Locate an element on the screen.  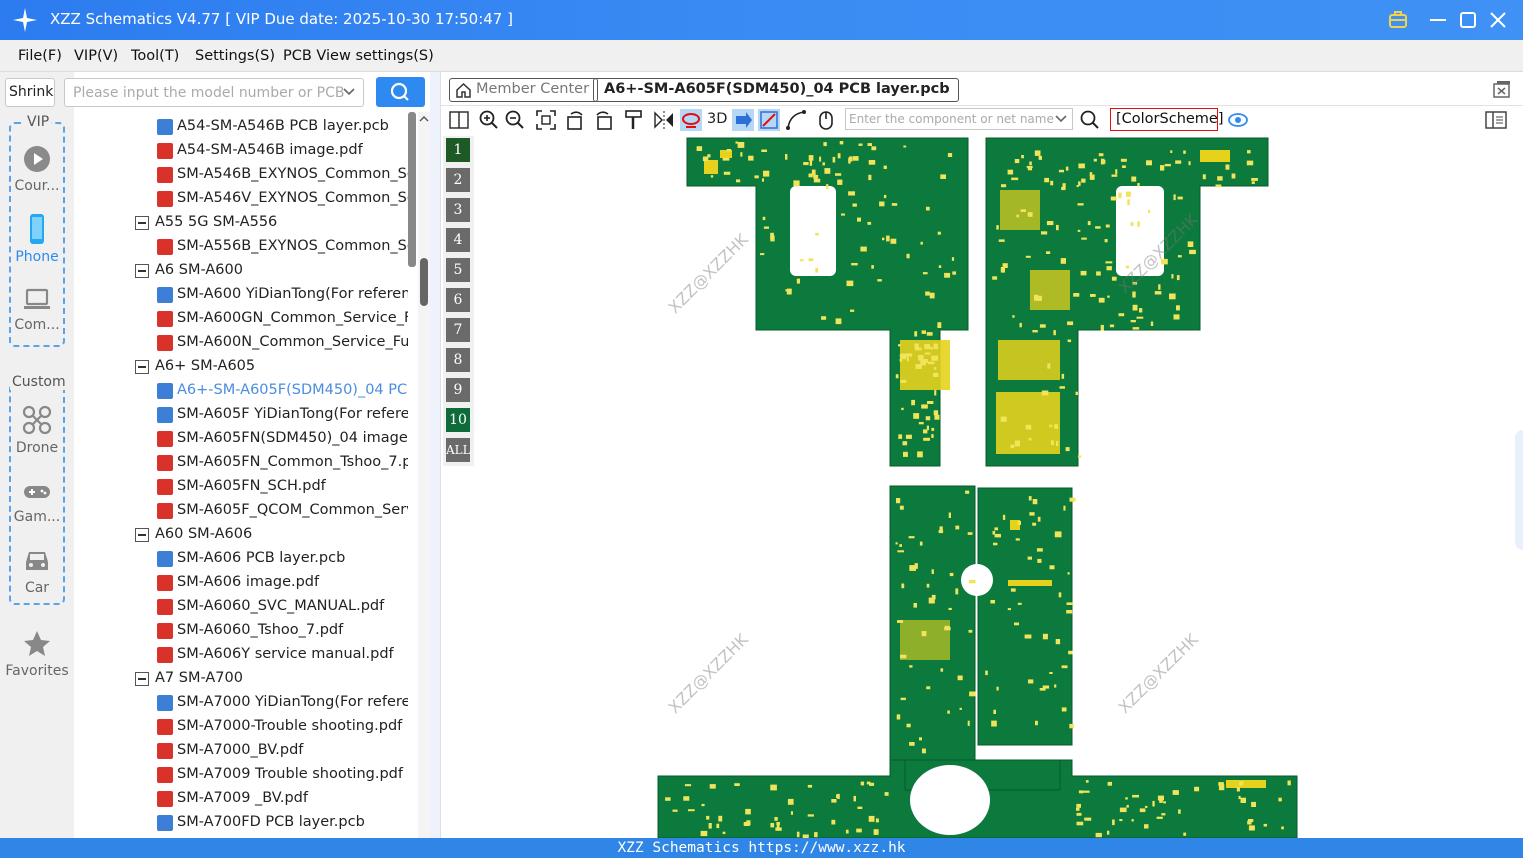
tree-file: SM-A546V_EXYNOS_Common_Serv is located at coordinates (283, 200).